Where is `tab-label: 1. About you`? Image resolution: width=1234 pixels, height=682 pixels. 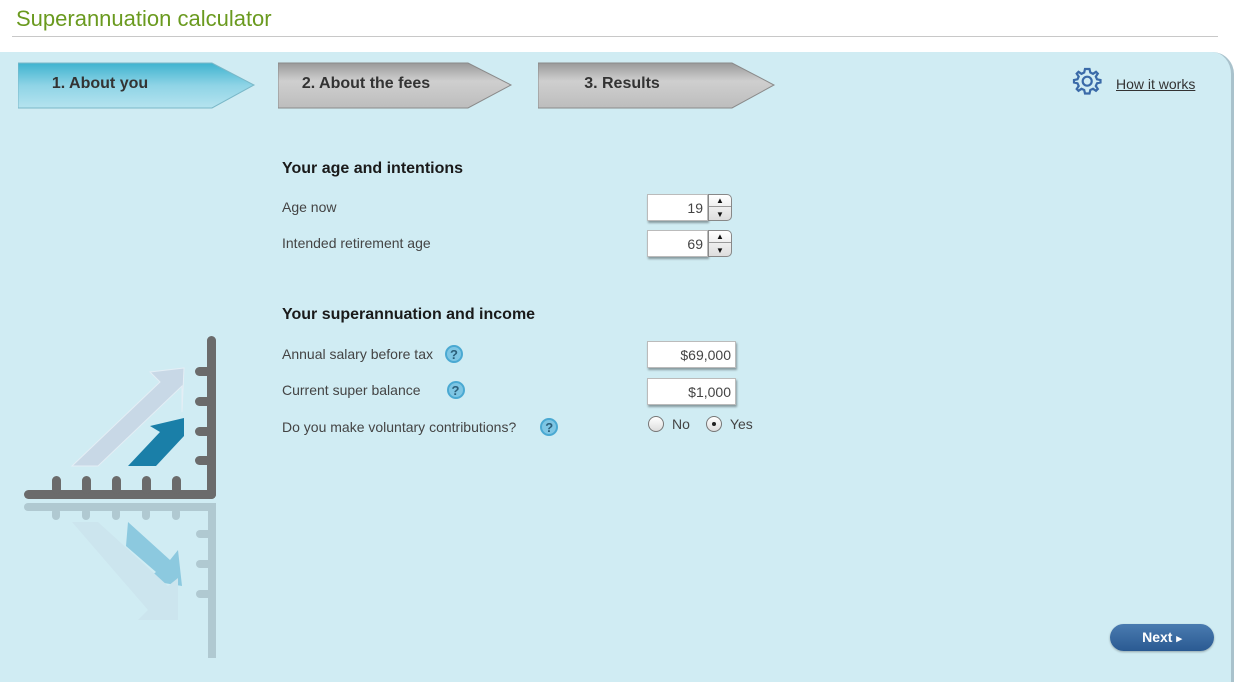 tab-label: 1. About you is located at coordinates (100, 83).